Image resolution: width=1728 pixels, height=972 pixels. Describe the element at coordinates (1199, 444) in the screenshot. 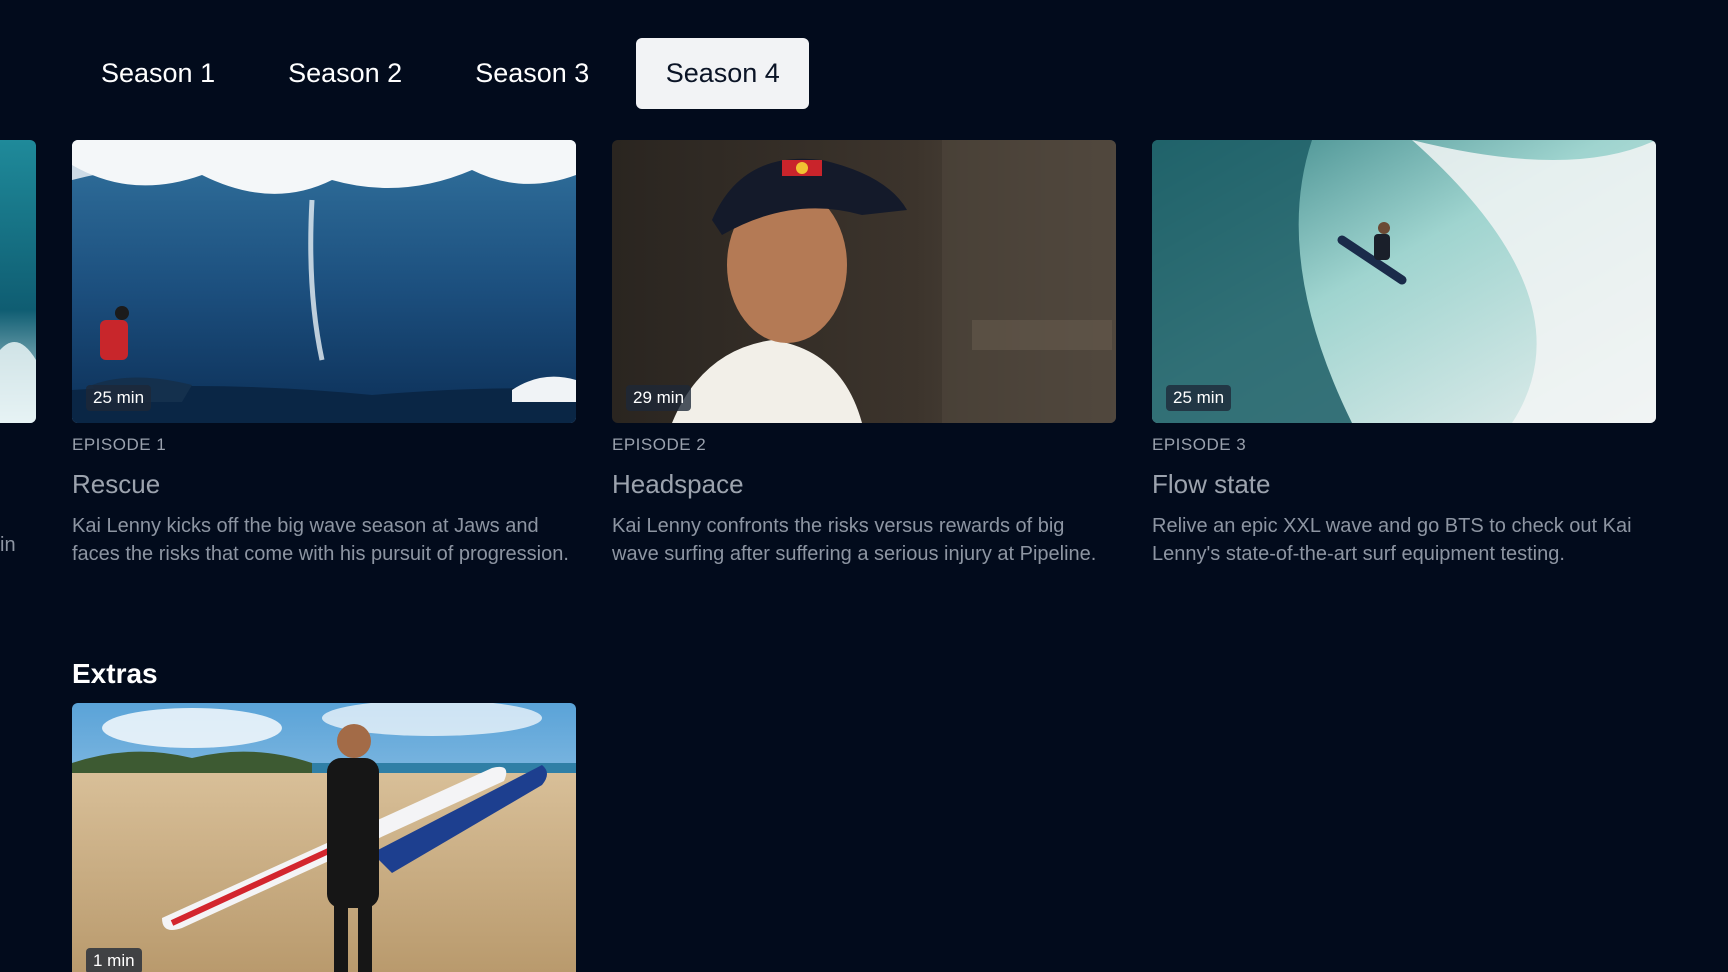

I see `episode-number: EPISODE 3` at that location.